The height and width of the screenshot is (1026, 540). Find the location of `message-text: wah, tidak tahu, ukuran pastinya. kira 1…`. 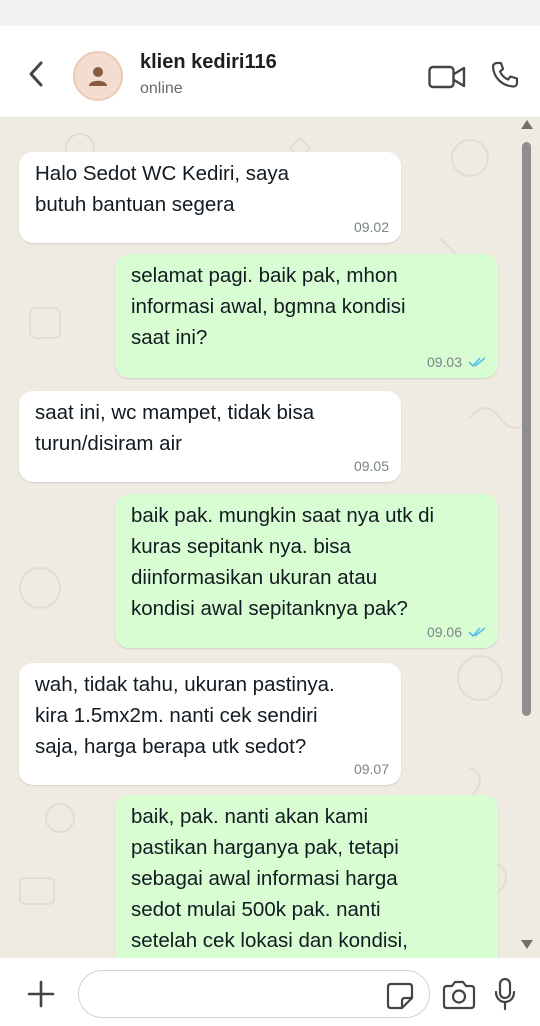

message-text: wah, tidak tahu, ukuran pastinya. kira 1… is located at coordinates (185, 715).